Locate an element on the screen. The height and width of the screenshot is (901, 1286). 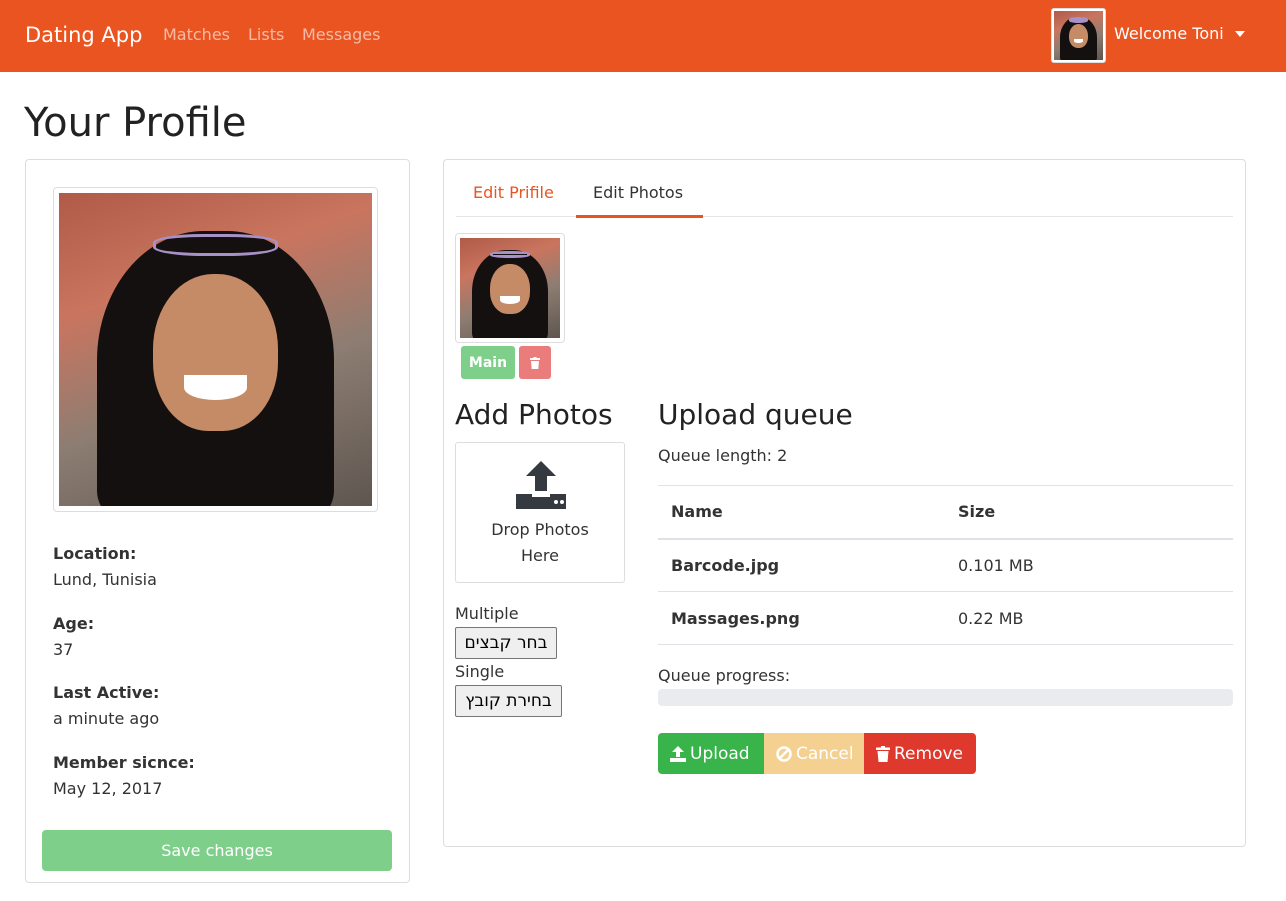
cancel-all-label: Cancel is located at coordinates (825, 753).